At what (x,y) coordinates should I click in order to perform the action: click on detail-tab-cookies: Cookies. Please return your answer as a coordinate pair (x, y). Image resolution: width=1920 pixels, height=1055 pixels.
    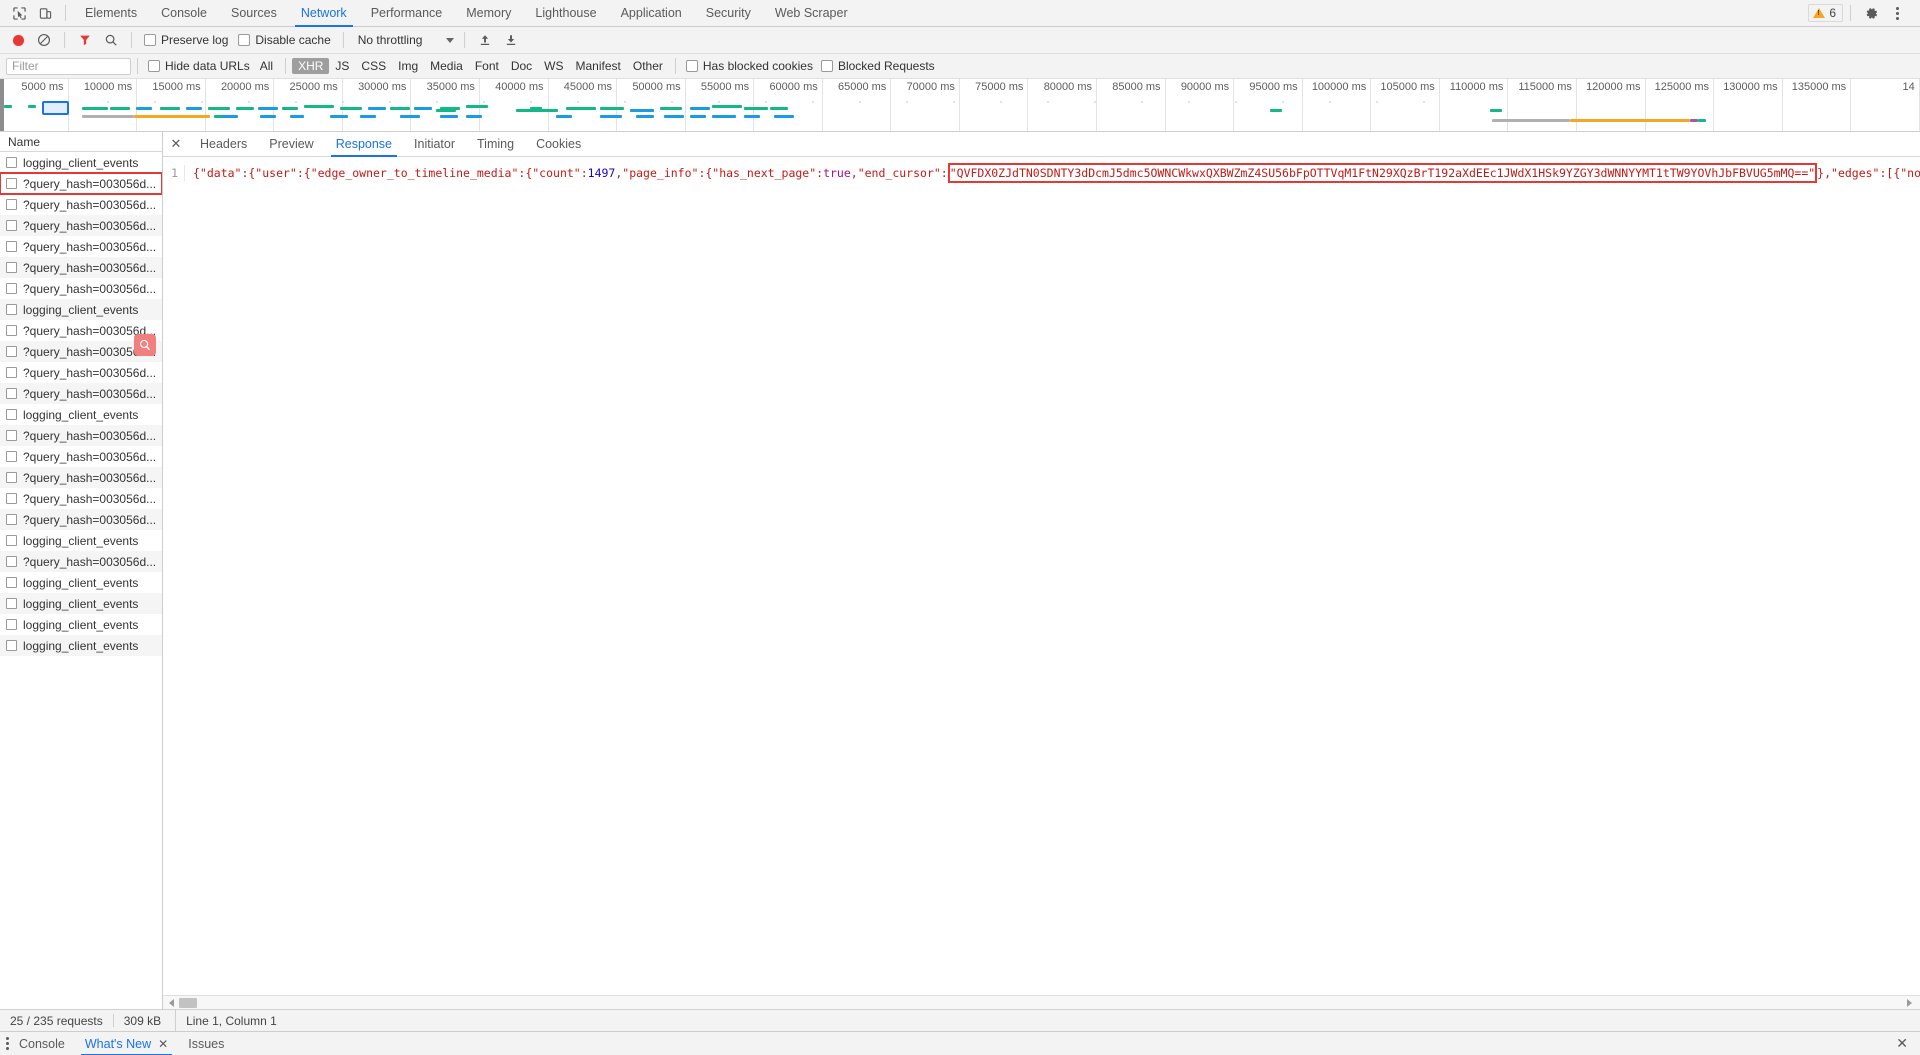
    Looking at the image, I should click on (558, 144).